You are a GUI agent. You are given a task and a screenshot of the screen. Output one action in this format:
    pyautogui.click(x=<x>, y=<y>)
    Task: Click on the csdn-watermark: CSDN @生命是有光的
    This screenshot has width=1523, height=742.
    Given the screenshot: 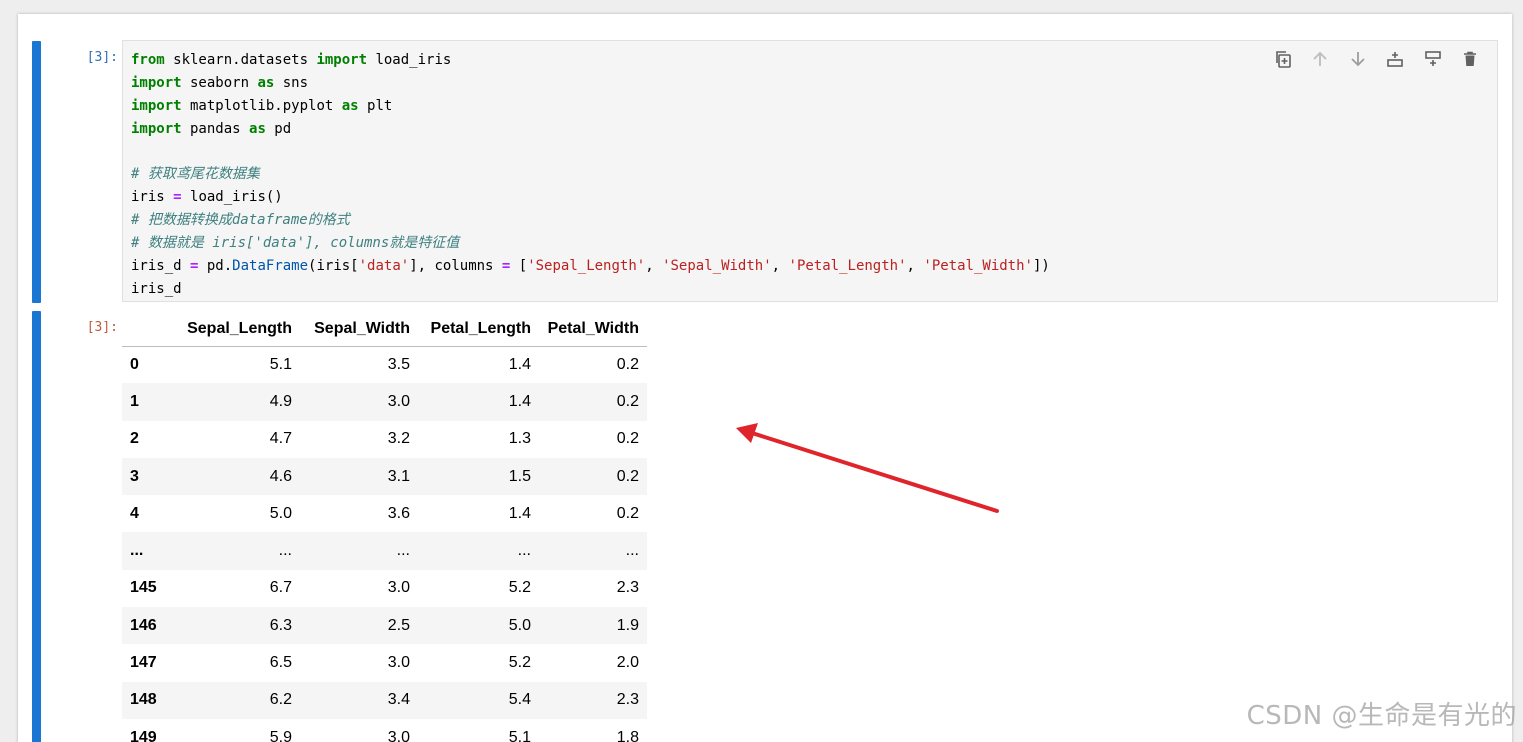 What is the action you would take?
    pyautogui.click(x=1381, y=716)
    